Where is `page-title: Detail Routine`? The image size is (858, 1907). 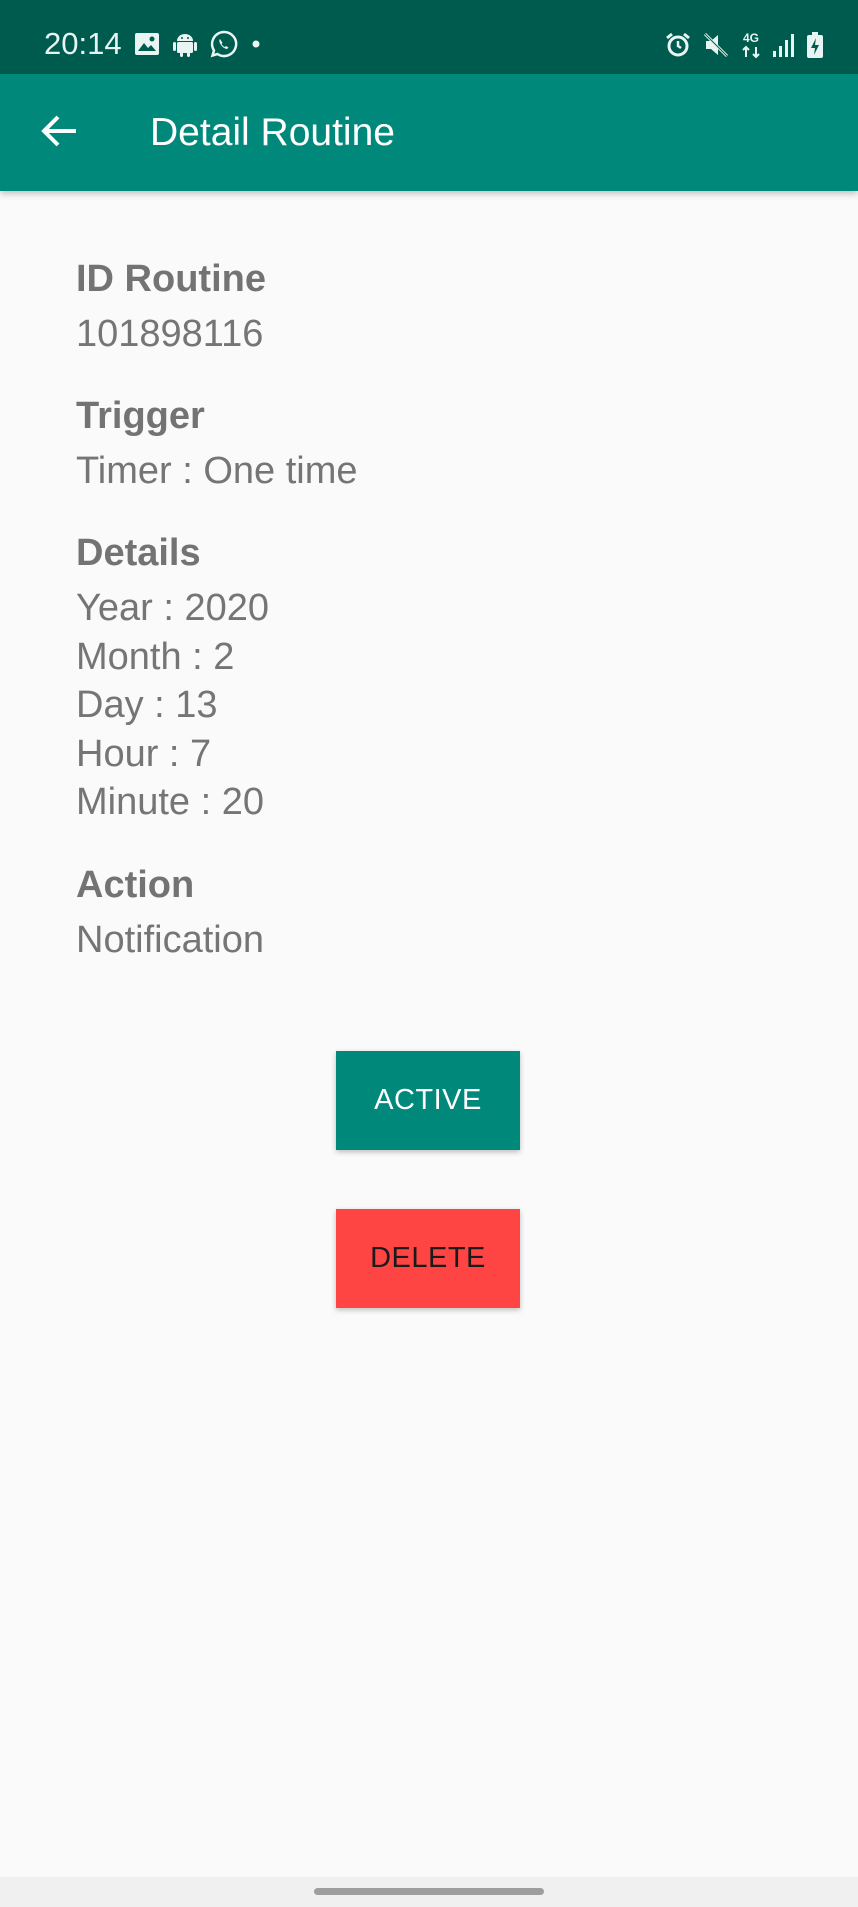 page-title: Detail Routine is located at coordinates (272, 132).